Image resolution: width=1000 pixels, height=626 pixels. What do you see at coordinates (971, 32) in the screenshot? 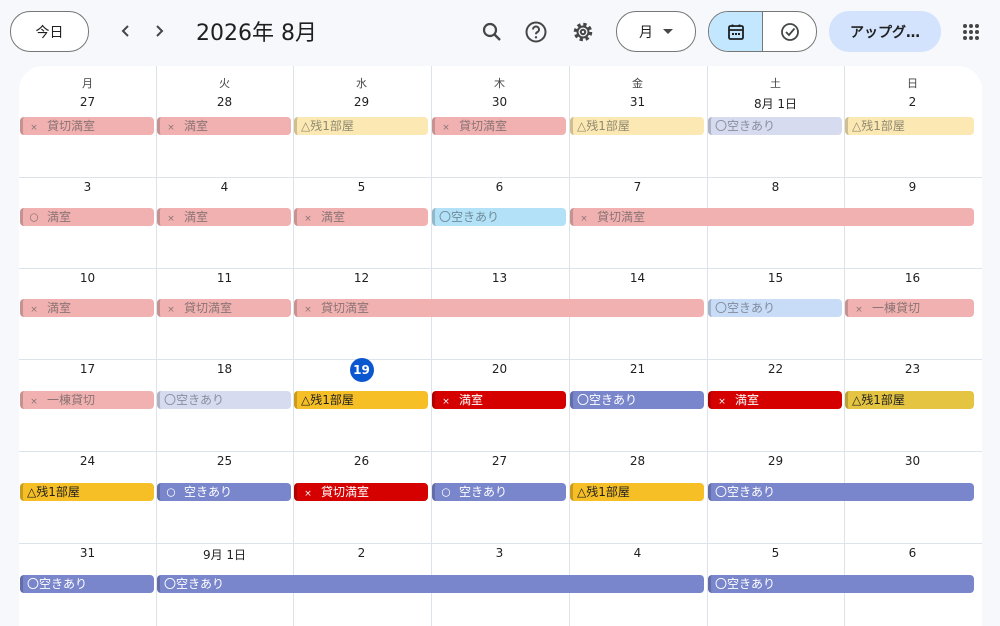
I see `apps-button` at bounding box center [971, 32].